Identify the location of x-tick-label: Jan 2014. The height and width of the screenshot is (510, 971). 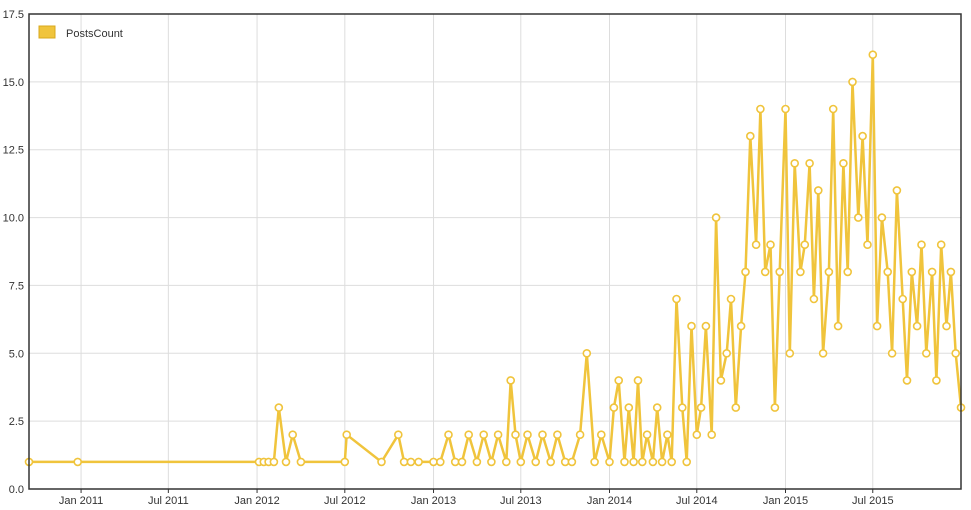
(609, 501).